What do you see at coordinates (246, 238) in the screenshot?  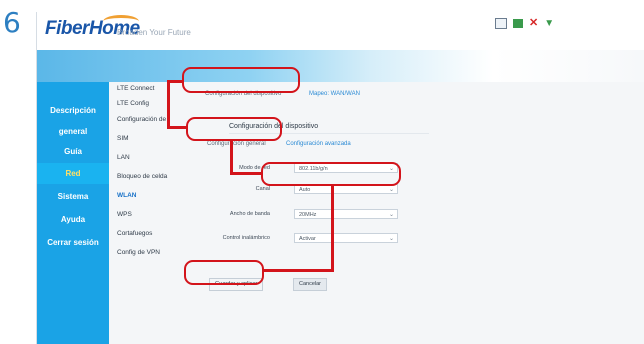 I see `field-label-control-inalambrico: Control inalámbrico` at bounding box center [246, 238].